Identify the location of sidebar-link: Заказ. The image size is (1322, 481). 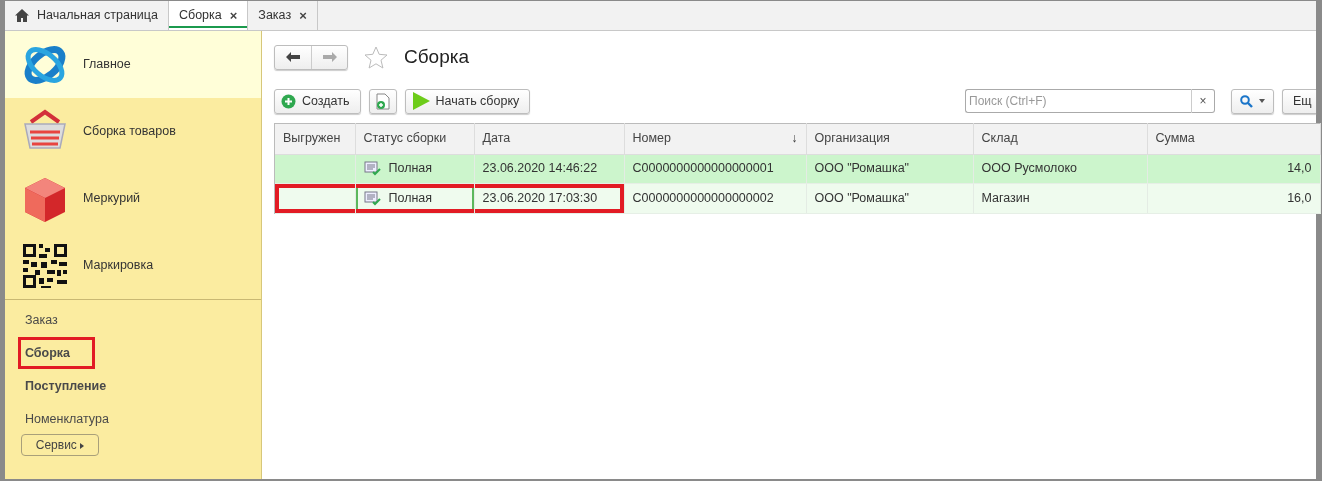
(41, 320).